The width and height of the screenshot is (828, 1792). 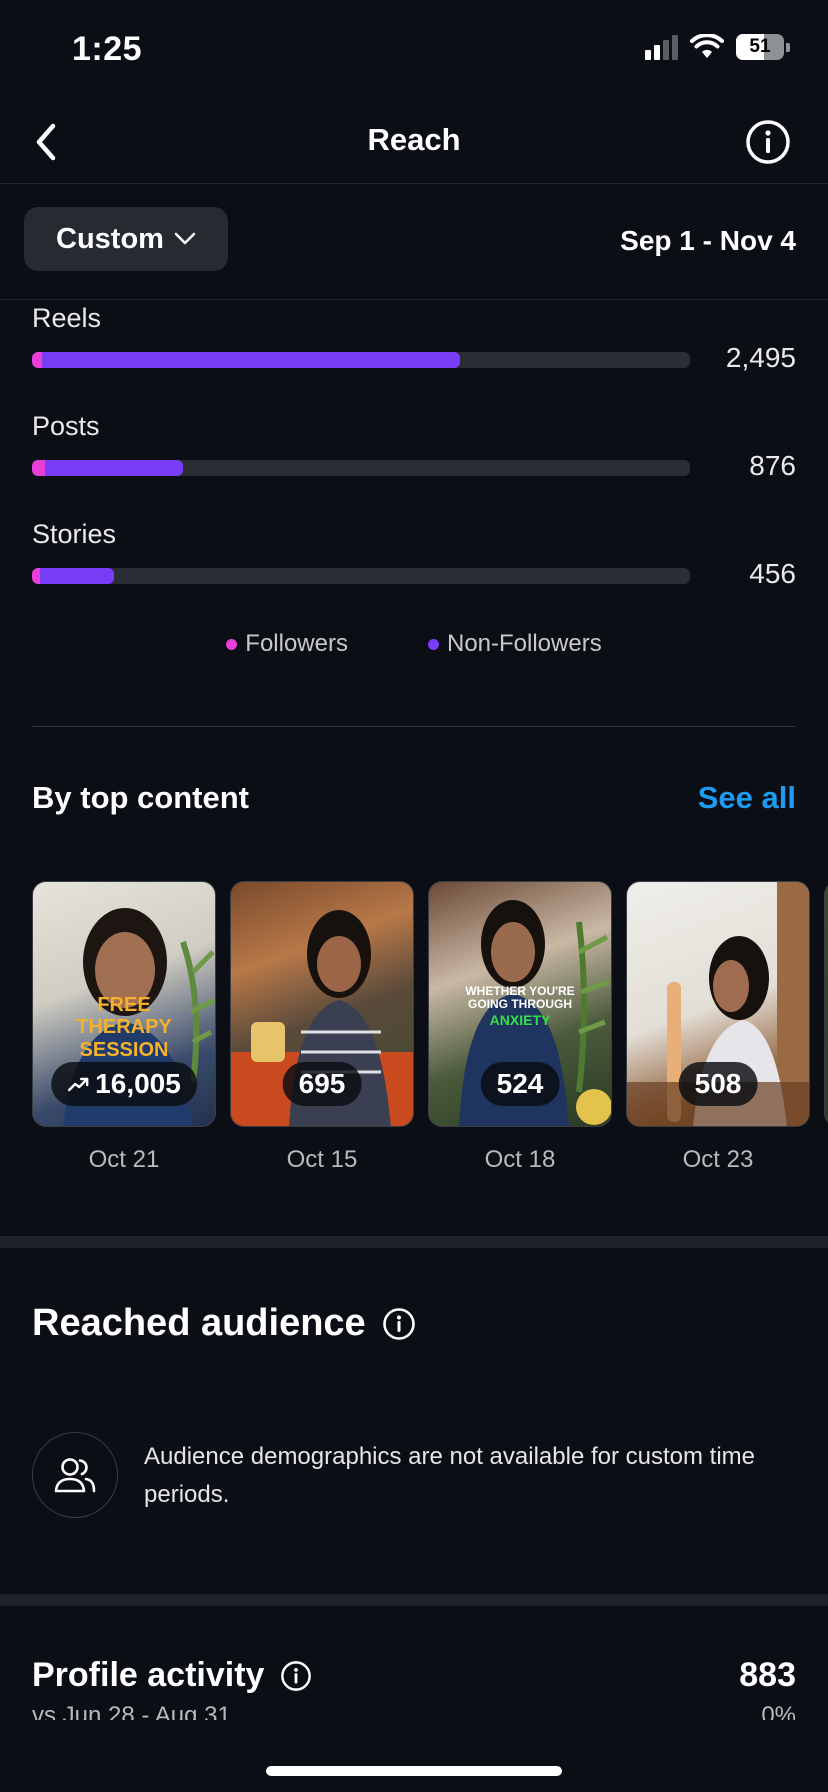 I want to click on legend-followers-label: Followers, so click(x=296, y=643).